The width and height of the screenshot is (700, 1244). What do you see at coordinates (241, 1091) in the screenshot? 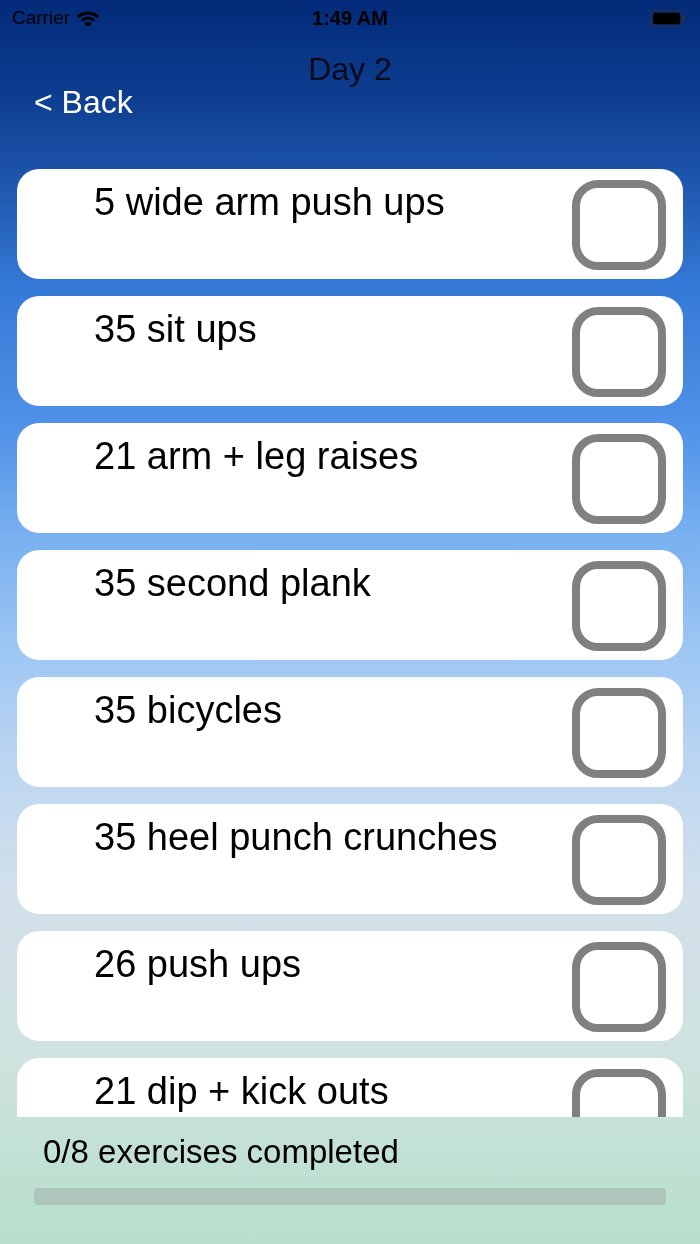
I see `exercise-name: 21 dip + kick outs` at bounding box center [241, 1091].